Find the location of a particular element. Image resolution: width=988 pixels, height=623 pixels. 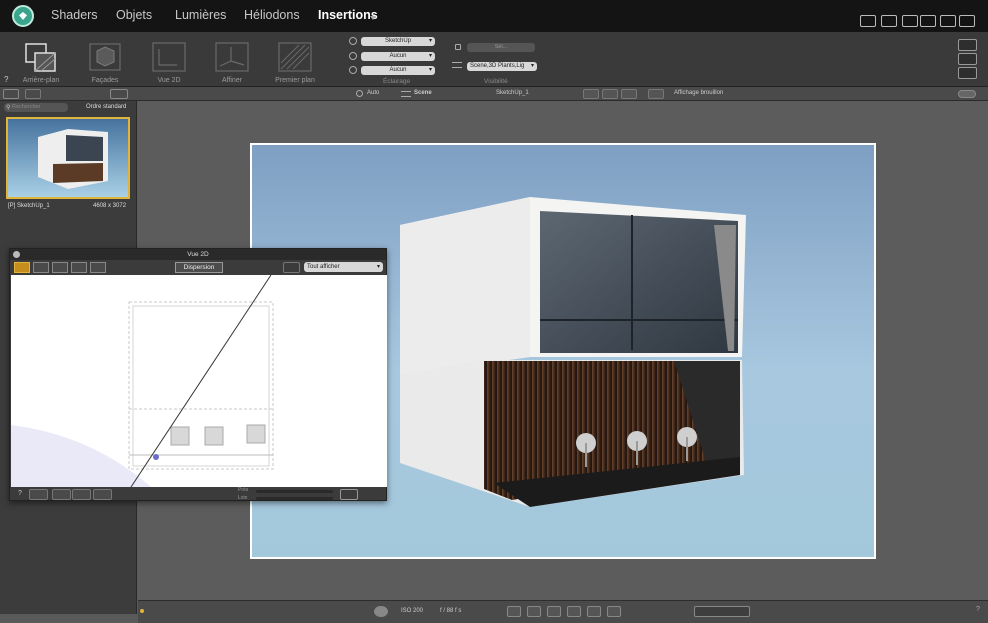

tool-affiner is located at coordinates (232, 57).